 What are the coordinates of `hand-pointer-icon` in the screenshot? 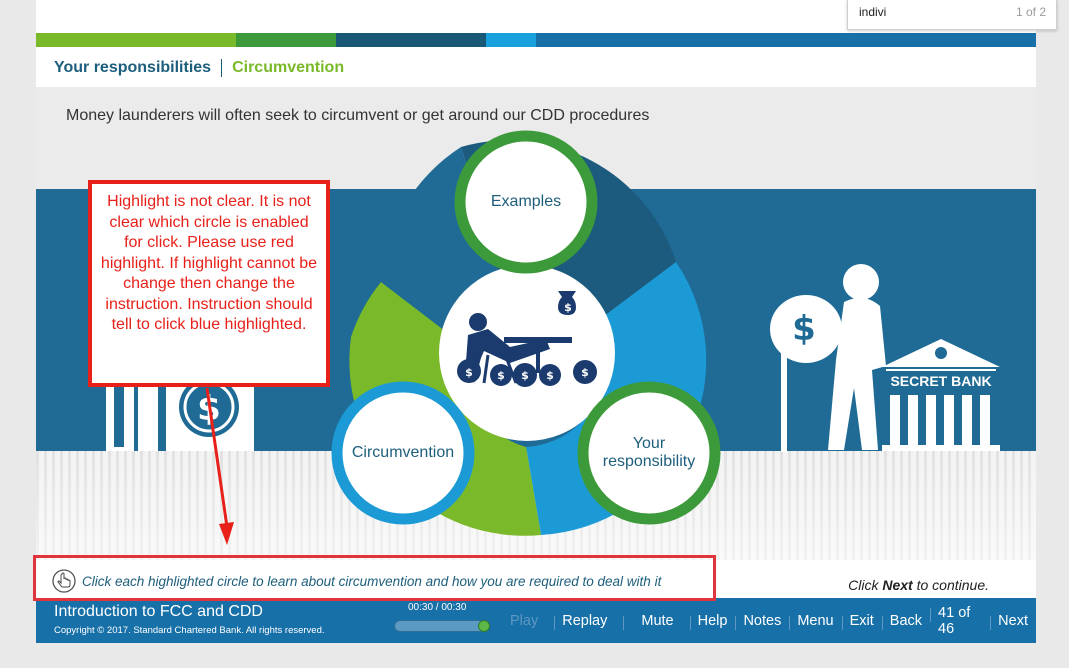 It's located at (64, 581).